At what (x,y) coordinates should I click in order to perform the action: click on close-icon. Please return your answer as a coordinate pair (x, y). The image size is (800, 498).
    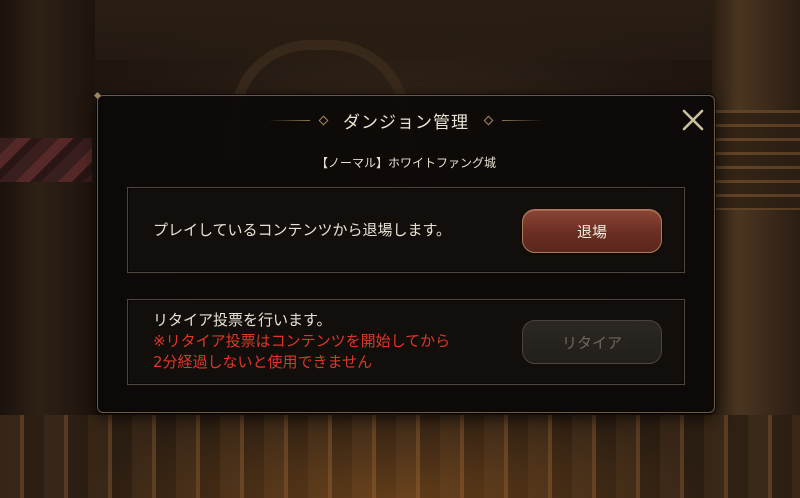
    Looking at the image, I should click on (693, 120).